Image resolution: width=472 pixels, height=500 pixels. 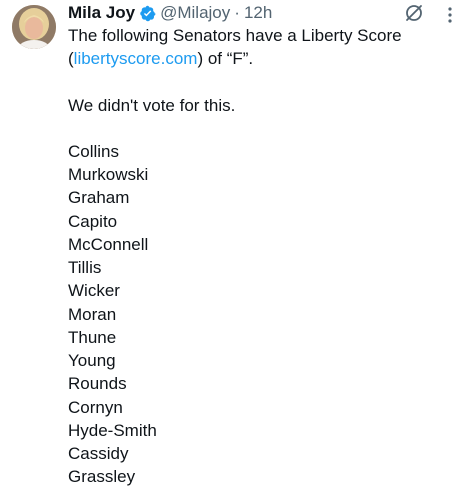 I want to click on senator-name: Hyde-Smith, so click(x=112, y=430).